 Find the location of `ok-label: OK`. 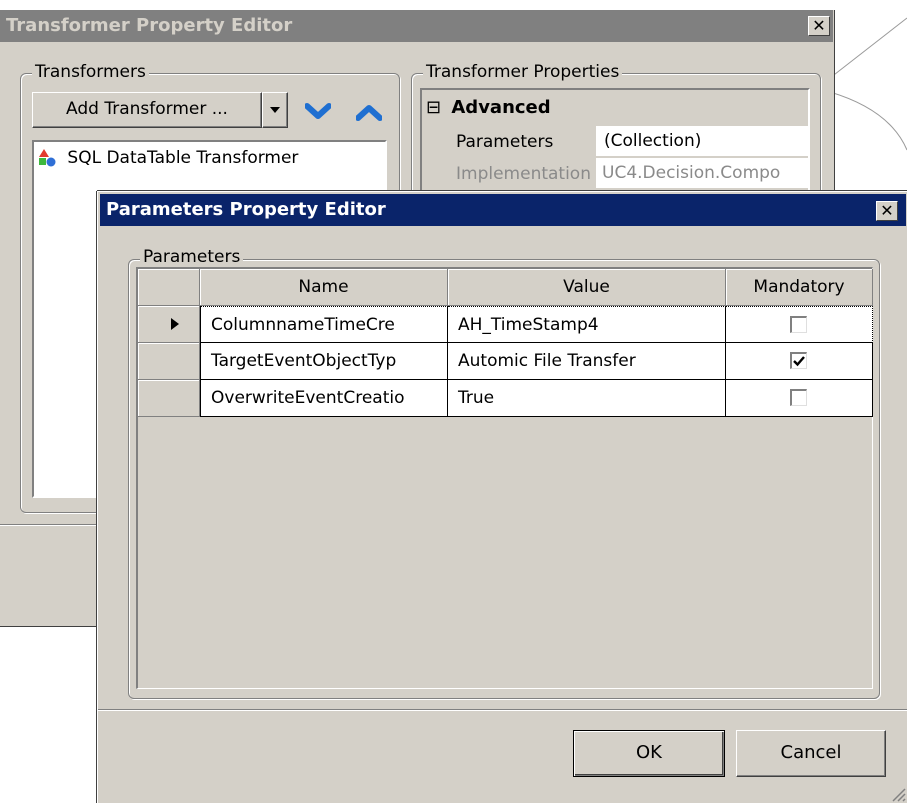

ok-label: OK is located at coordinates (649, 752).